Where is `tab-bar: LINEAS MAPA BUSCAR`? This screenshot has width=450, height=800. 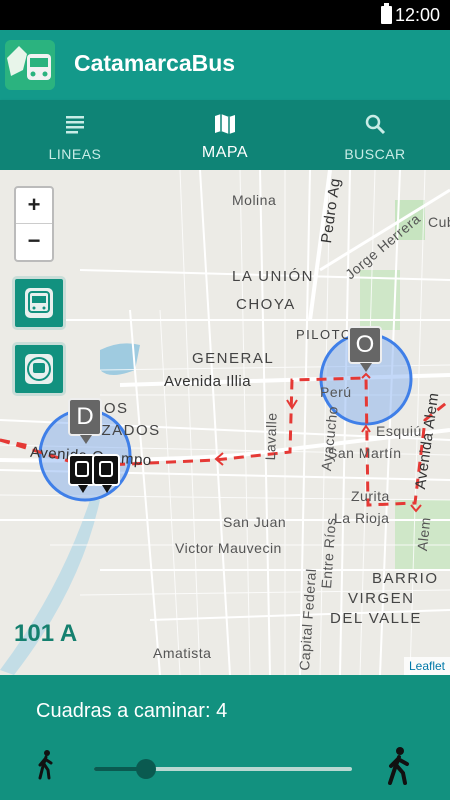
tab-bar: LINEAS MAPA BUSCAR is located at coordinates (225, 135).